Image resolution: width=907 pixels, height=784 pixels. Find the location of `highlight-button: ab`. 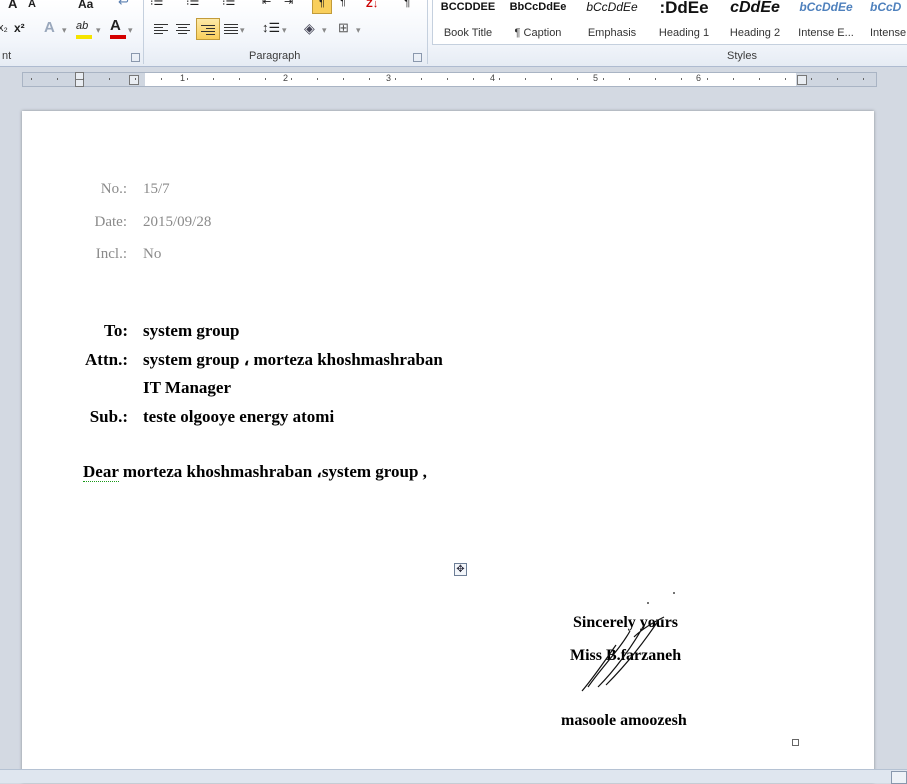

highlight-button: ab is located at coordinates (82, 26).